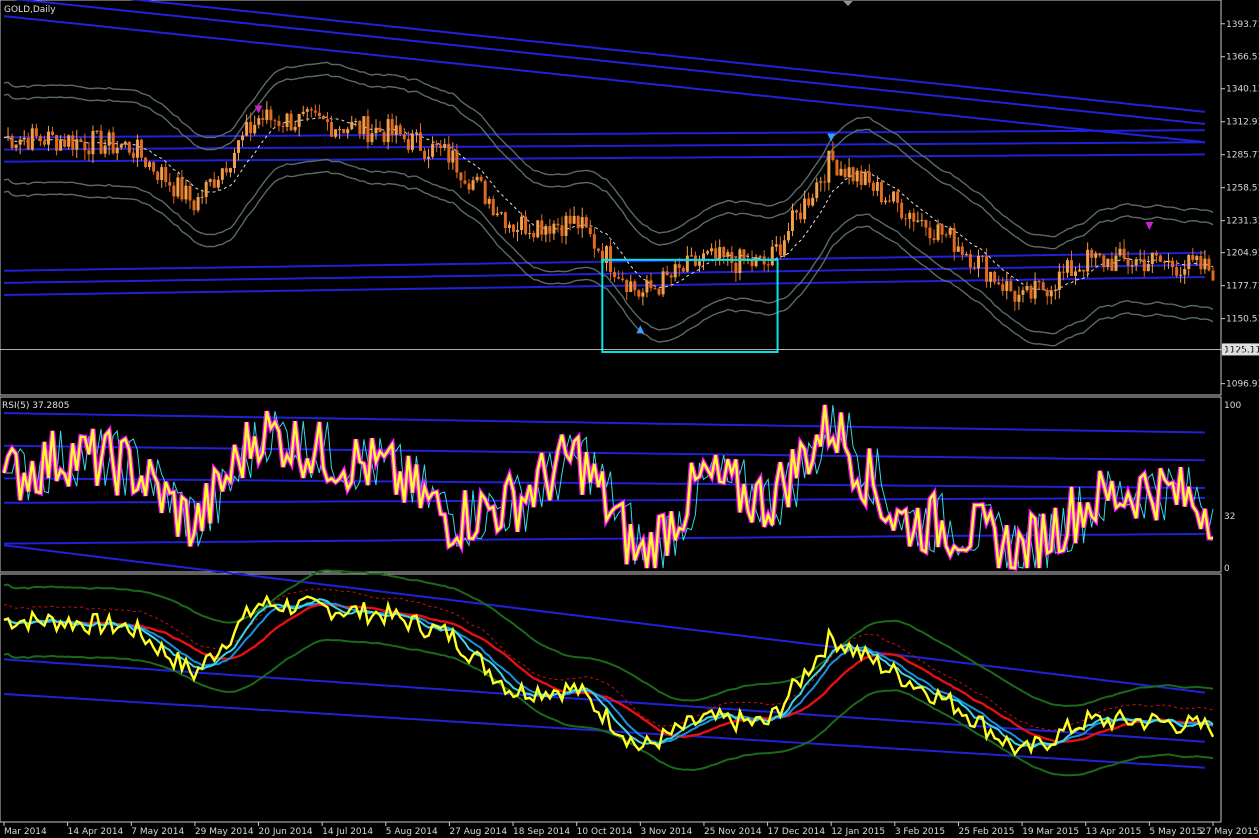  I want to click on indicator-title: RSI(5) 37.2805, so click(35, 406).